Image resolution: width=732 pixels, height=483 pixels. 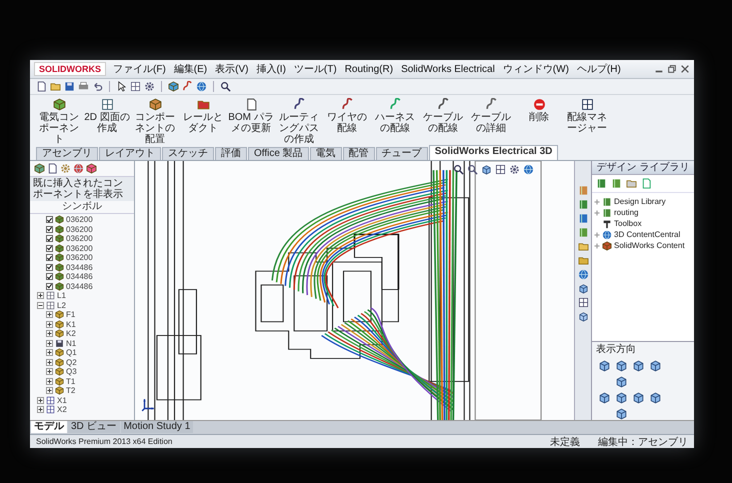 What do you see at coordinates (271, 69) in the screenshot?
I see `menu-item: 挿入(I)` at bounding box center [271, 69].